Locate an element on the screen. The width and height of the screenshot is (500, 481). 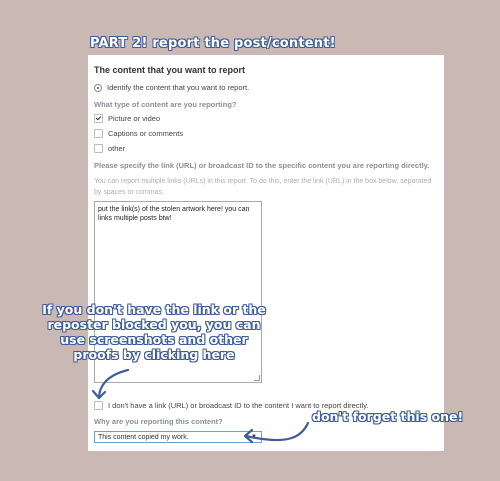
part-title: PART 2! report the post/content! is located at coordinates (213, 43).